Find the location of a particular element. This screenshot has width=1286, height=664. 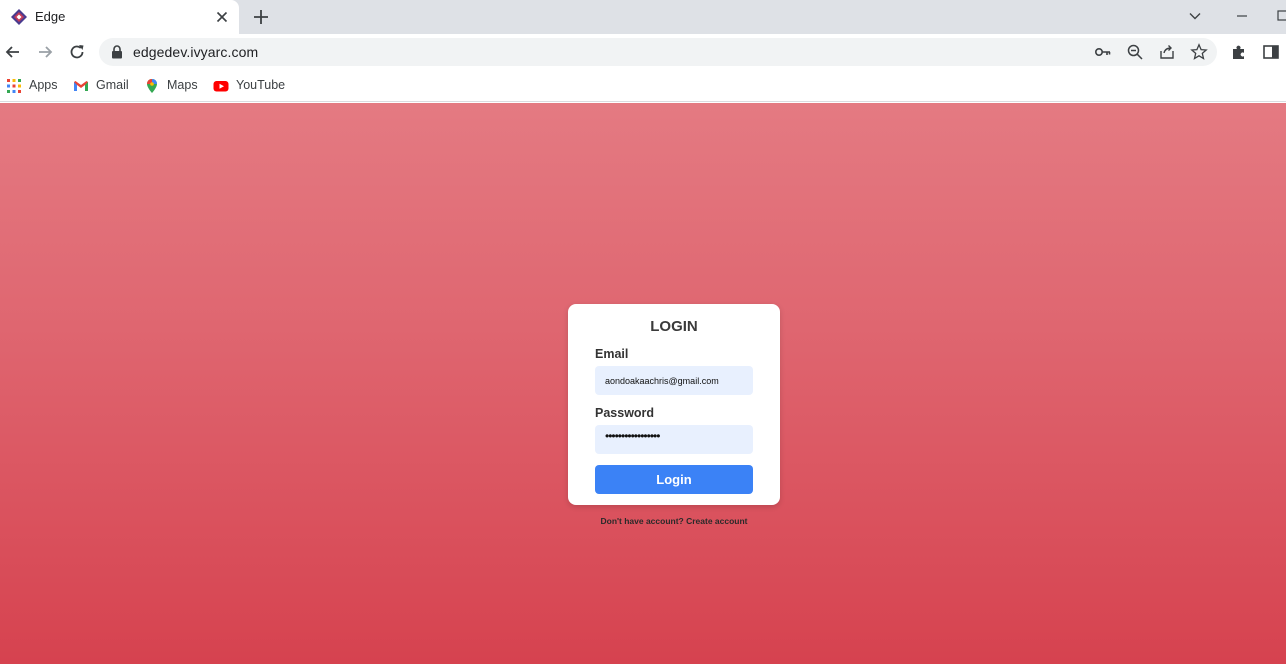

bookmark-label: YouTube is located at coordinates (261, 85).